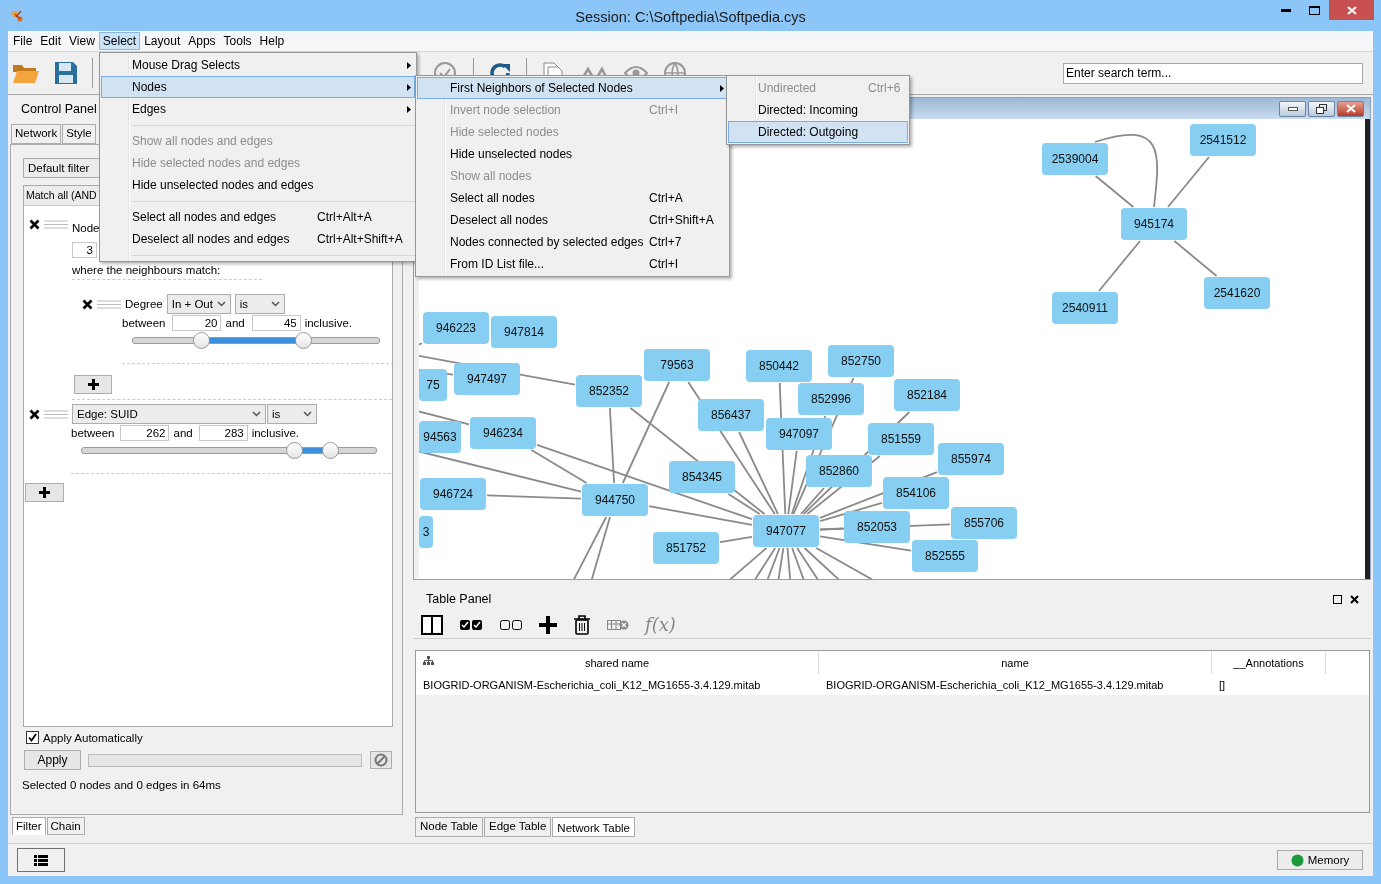 Image resolution: width=1381 pixels, height=884 pixels. What do you see at coordinates (618, 624) in the screenshot?
I see `table-delete-icon` at bounding box center [618, 624].